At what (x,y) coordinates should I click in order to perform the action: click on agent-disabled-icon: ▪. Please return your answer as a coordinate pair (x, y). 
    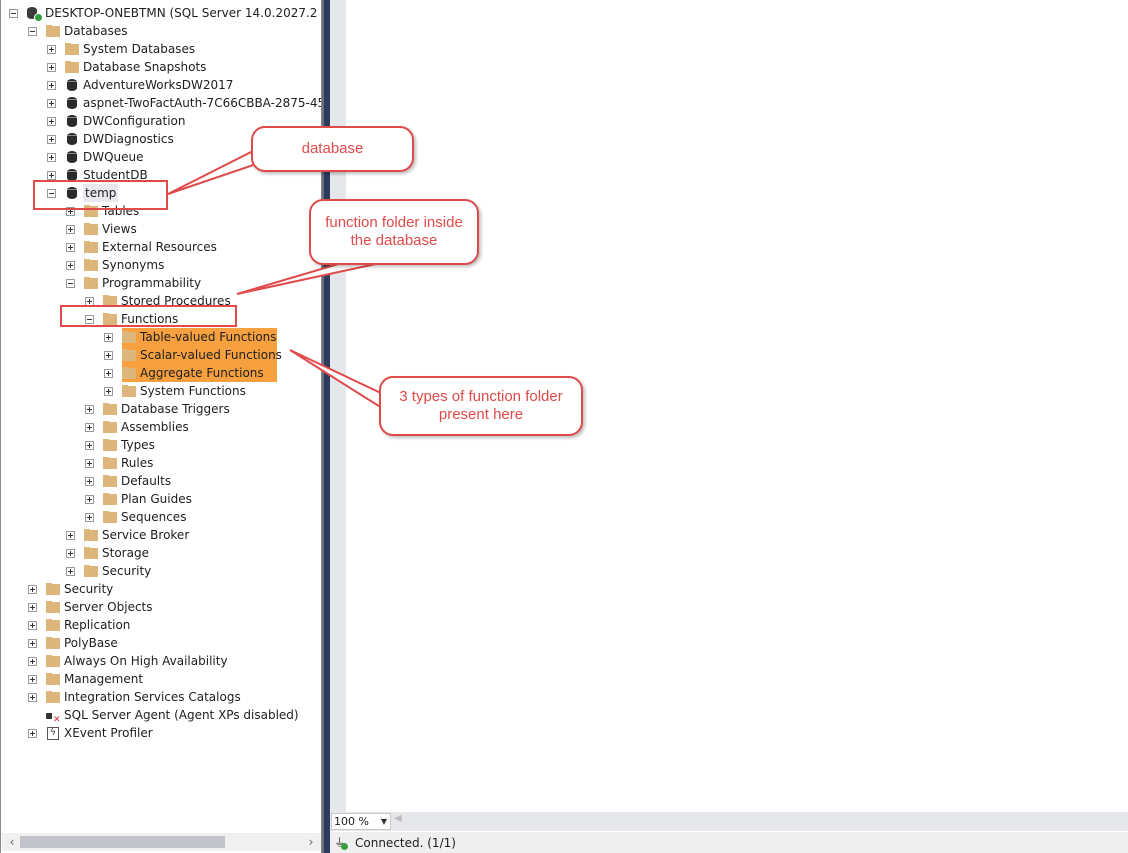
    Looking at the image, I should click on (53, 717).